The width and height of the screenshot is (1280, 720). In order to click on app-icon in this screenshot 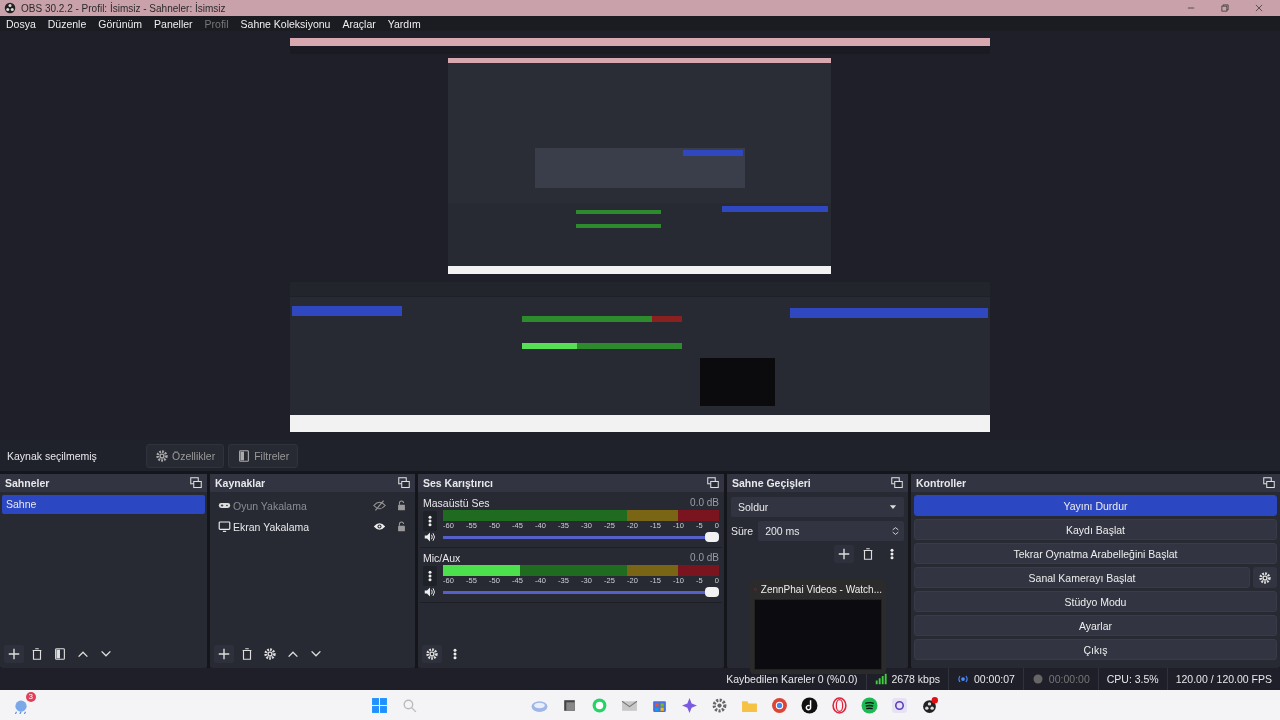, I will do `click(899, 705)`.